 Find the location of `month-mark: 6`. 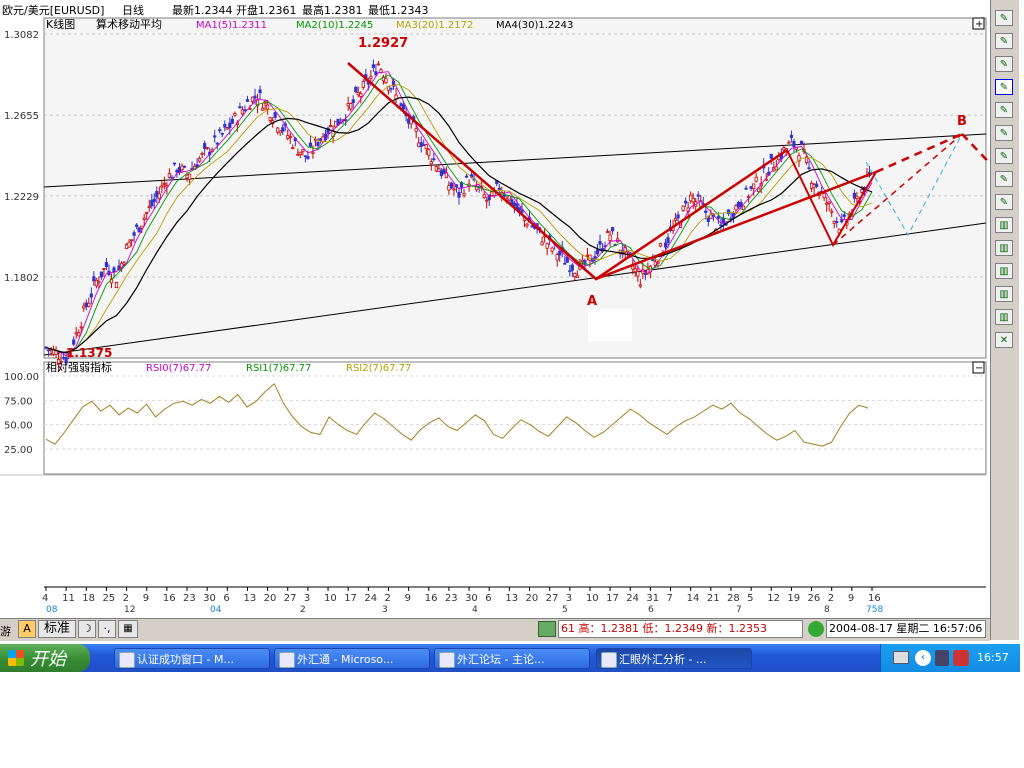

month-mark: 6 is located at coordinates (651, 610).